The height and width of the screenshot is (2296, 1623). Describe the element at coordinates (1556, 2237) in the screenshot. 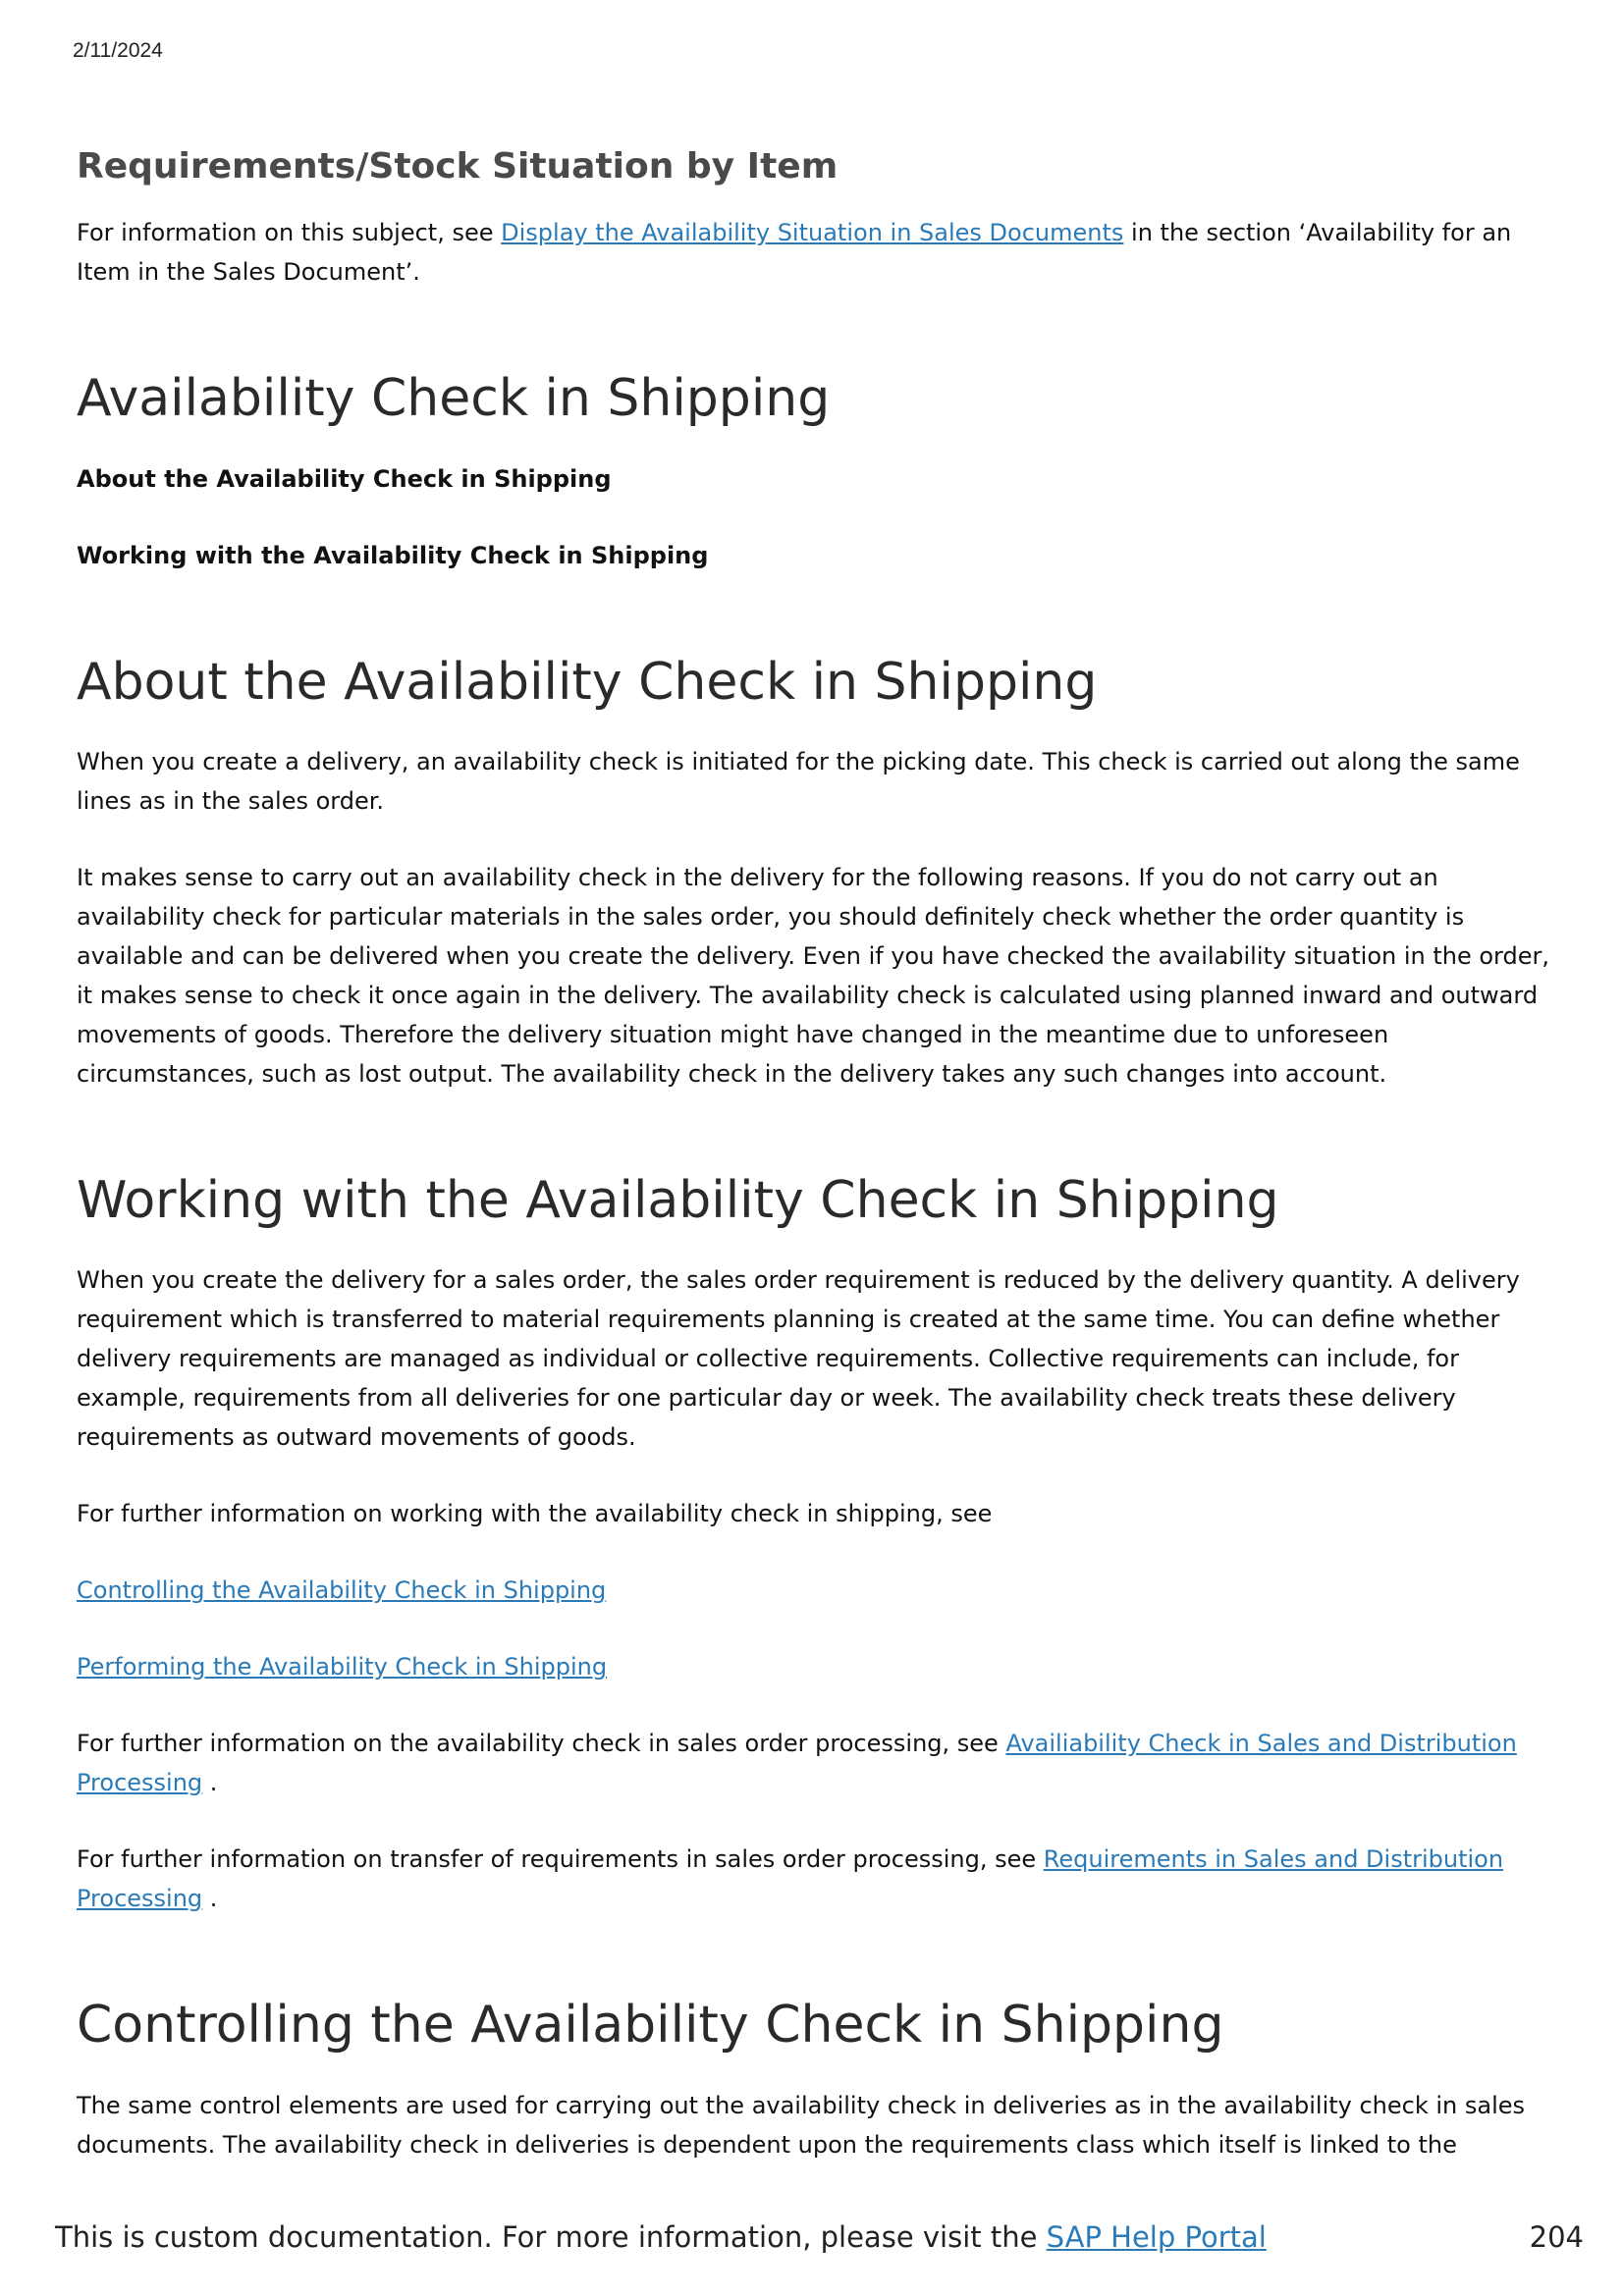

I see `page-number: 204` at that location.